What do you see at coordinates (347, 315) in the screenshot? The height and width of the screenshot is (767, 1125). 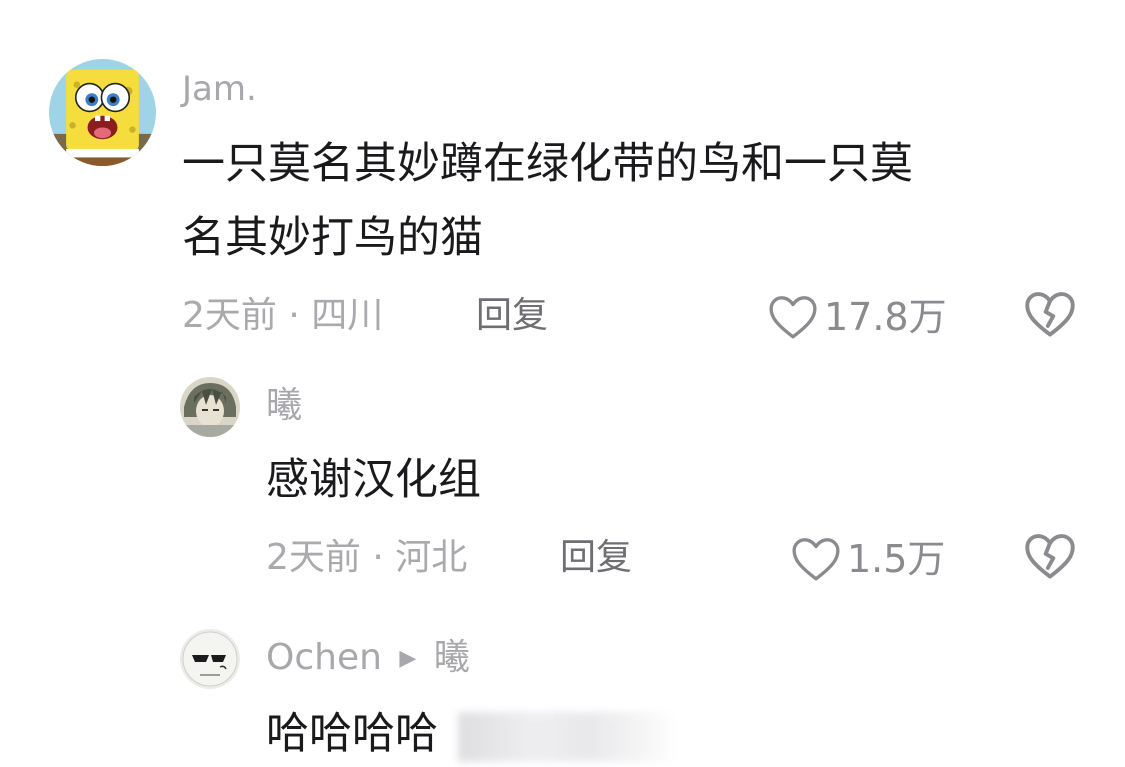 I see `comment-location: 四川` at bounding box center [347, 315].